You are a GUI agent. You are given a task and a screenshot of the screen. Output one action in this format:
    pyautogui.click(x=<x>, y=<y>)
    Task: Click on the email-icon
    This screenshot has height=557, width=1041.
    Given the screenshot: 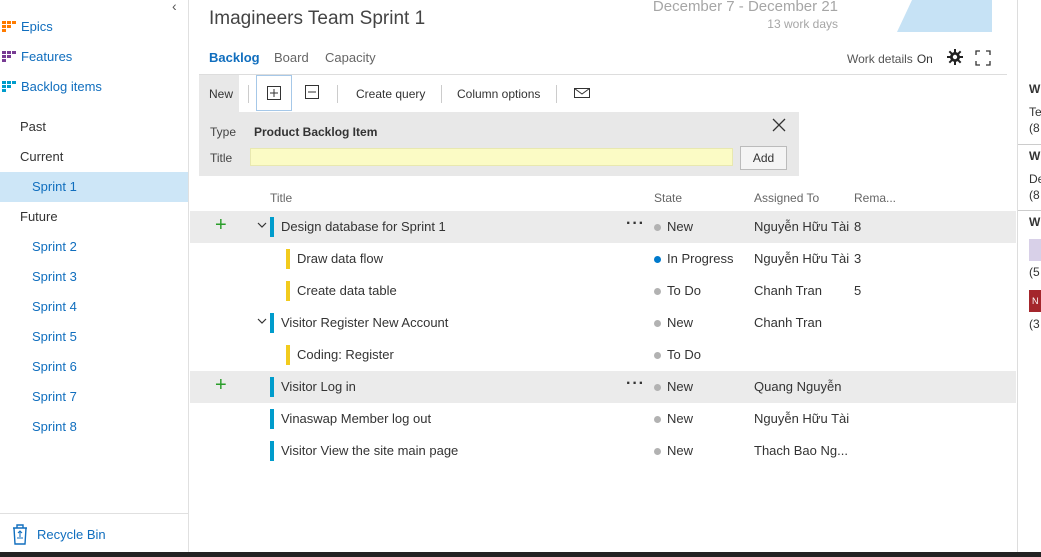 What is the action you would take?
    pyautogui.click(x=582, y=93)
    